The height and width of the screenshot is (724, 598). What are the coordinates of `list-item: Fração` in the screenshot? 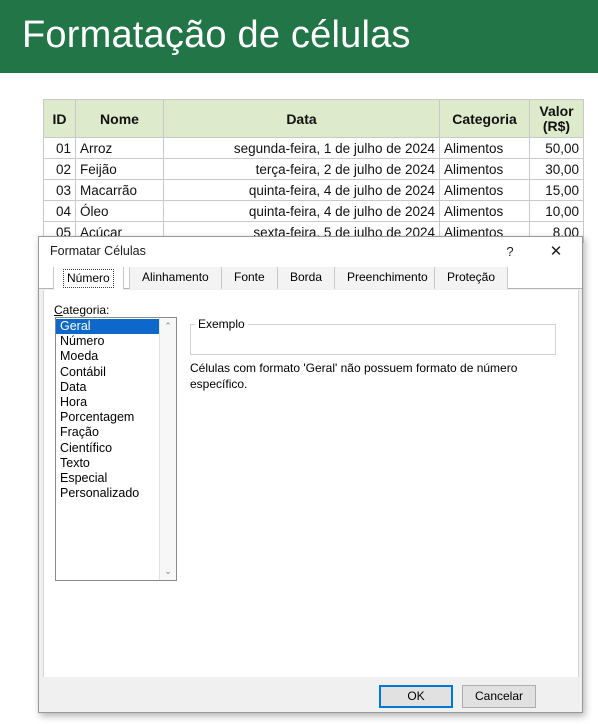 It's located at (108, 432).